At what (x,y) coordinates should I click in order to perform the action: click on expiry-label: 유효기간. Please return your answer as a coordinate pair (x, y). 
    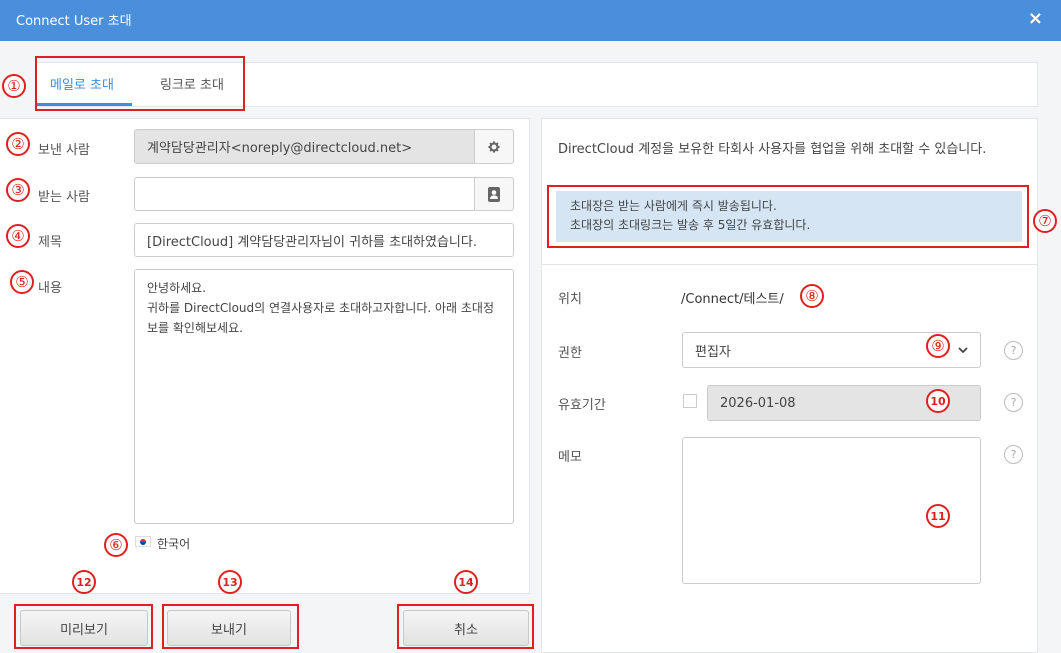
    Looking at the image, I should click on (582, 405).